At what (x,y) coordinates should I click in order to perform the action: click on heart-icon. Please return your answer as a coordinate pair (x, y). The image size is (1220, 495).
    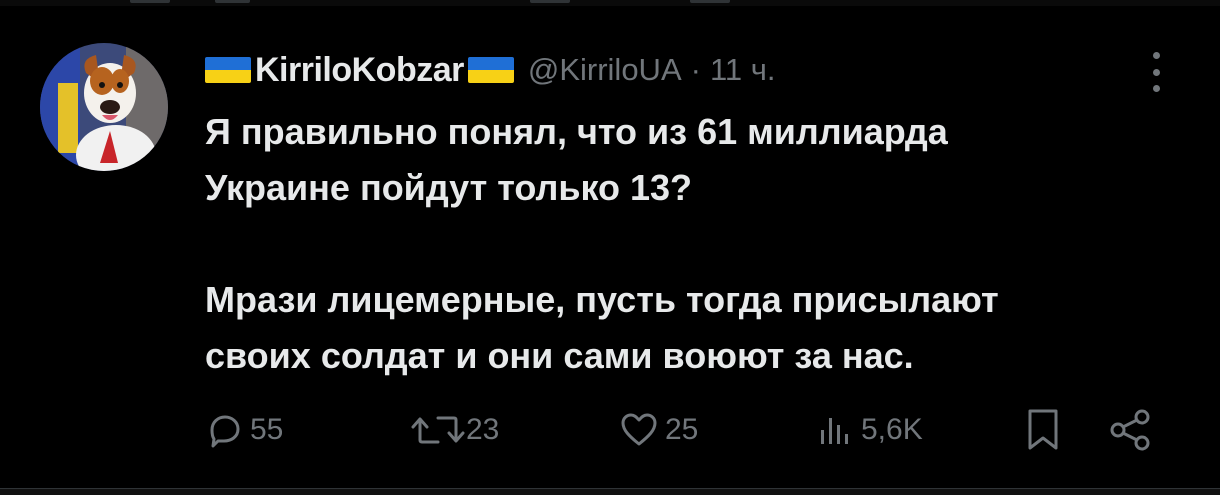
    Looking at the image, I should click on (639, 429).